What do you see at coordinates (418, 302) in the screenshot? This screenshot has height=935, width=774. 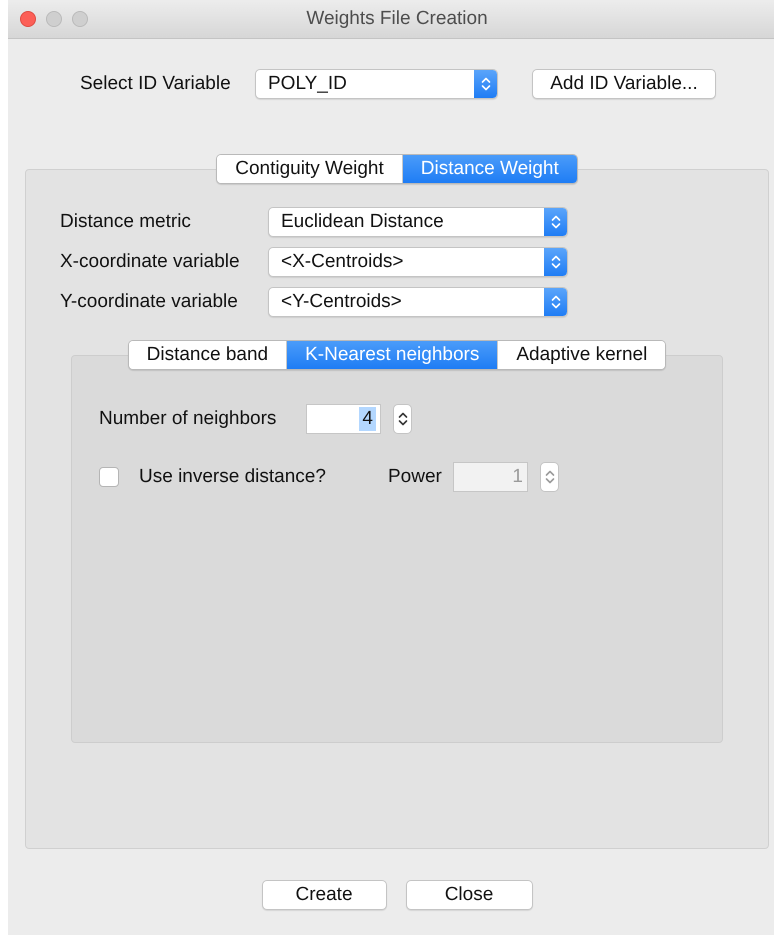 I see `dropdown: <Y-Centroids>` at bounding box center [418, 302].